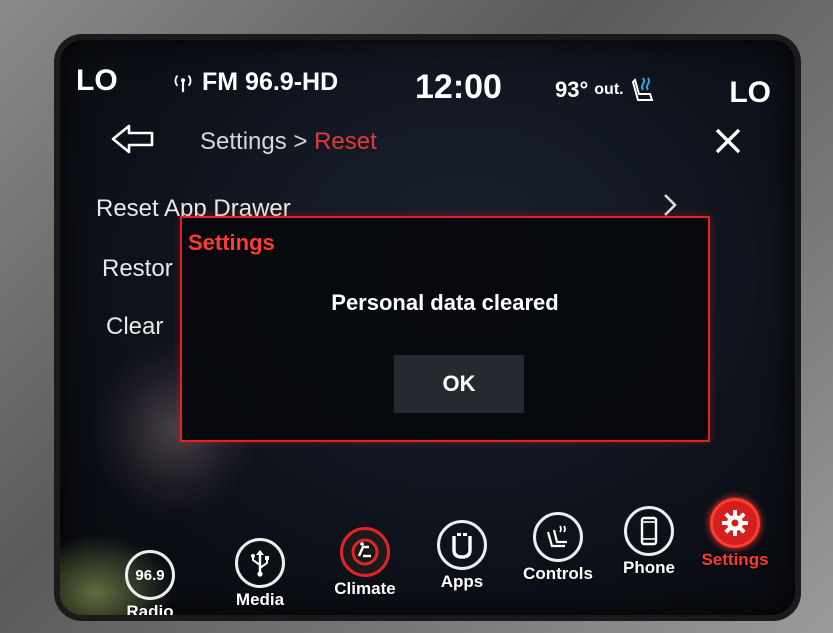  I want to click on radio-icon: 96.9, so click(150, 575).